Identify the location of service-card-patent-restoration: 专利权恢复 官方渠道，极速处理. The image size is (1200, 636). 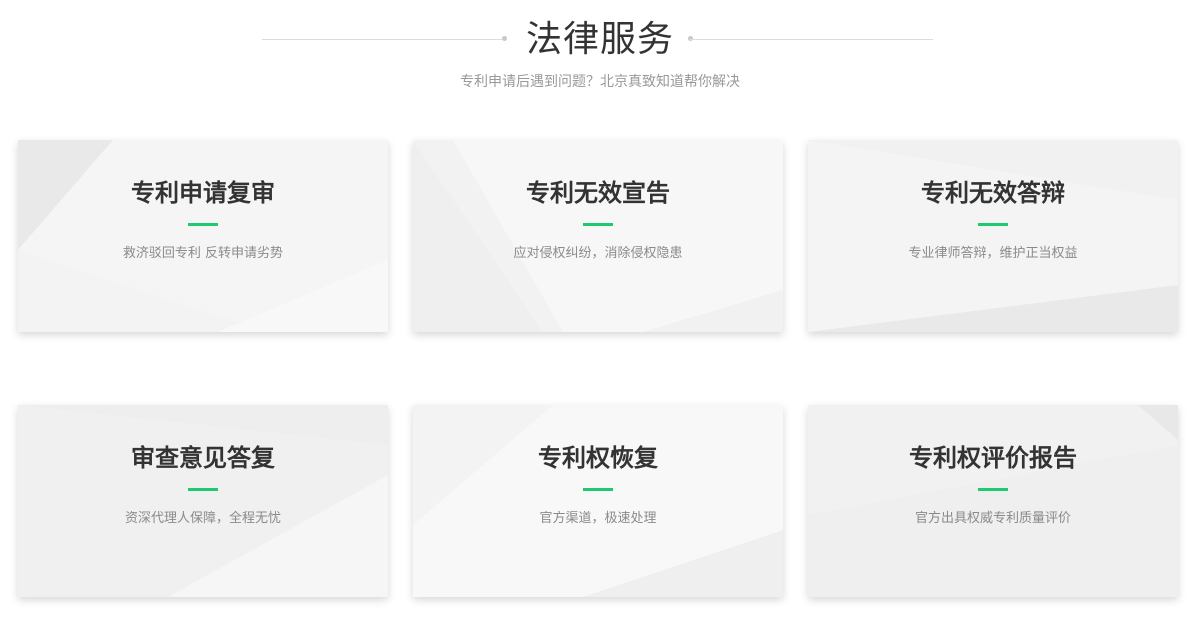
(598, 501).